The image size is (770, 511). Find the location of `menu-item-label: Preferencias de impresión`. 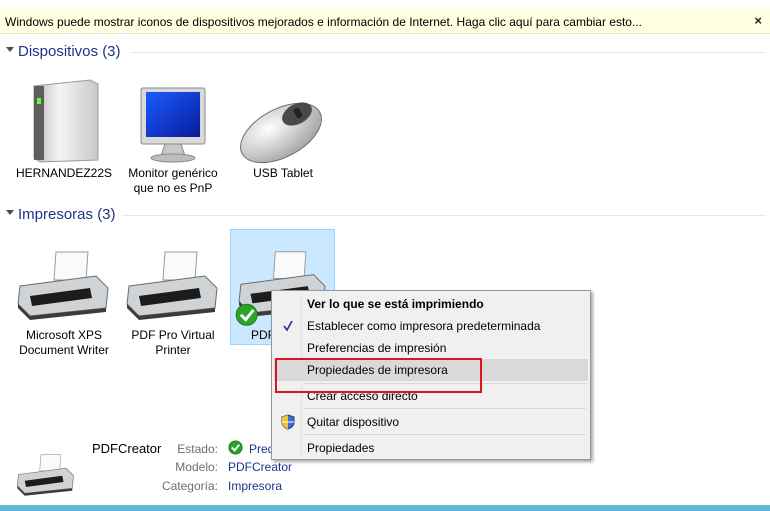

menu-item-label: Preferencias de impresión is located at coordinates (377, 348).